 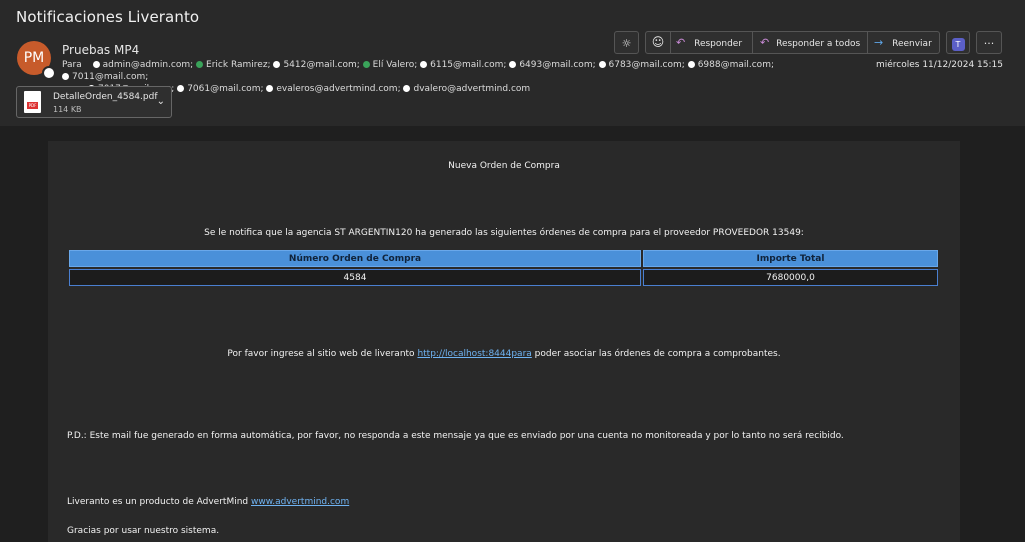 I want to click on reply-button: ↶ Responder, so click(x=714, y=42).